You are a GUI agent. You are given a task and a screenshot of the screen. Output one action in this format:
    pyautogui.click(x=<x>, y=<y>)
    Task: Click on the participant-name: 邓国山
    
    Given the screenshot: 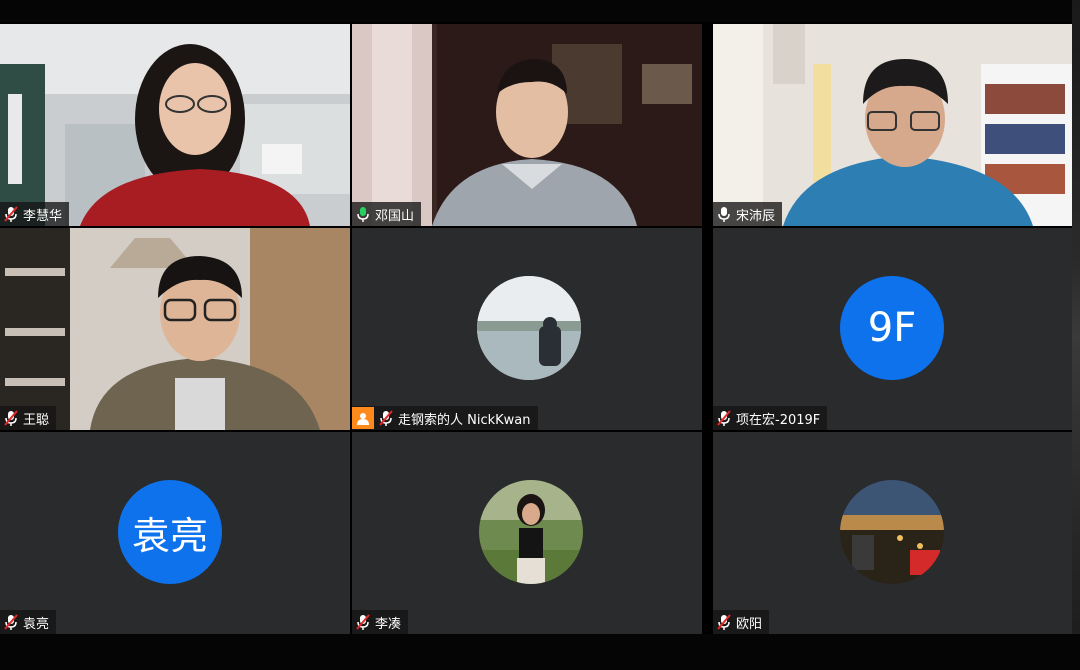 What is the action you would take?
    pyautogui.click(x=395, y=216)
    